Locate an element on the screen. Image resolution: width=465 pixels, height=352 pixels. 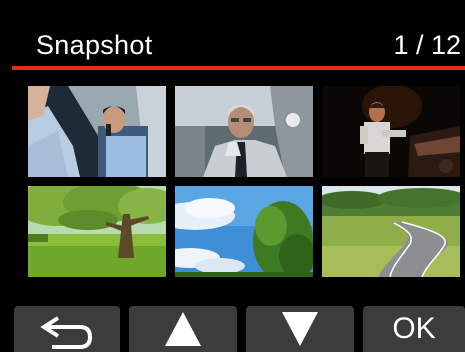
thumbnail-1-image is located at coordinates (97, 131).